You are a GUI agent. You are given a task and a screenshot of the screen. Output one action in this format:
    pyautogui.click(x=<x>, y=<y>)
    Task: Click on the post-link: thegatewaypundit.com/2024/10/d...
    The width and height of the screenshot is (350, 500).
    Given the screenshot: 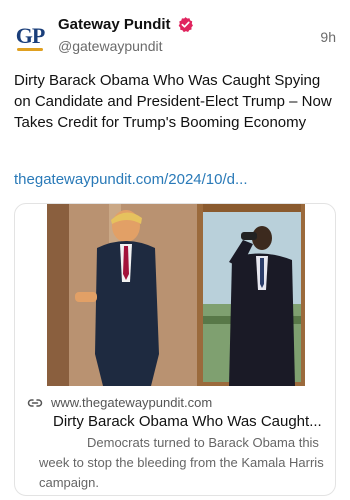 What is the action you would take?
    pyautogui.click(x=177, y=179)
    